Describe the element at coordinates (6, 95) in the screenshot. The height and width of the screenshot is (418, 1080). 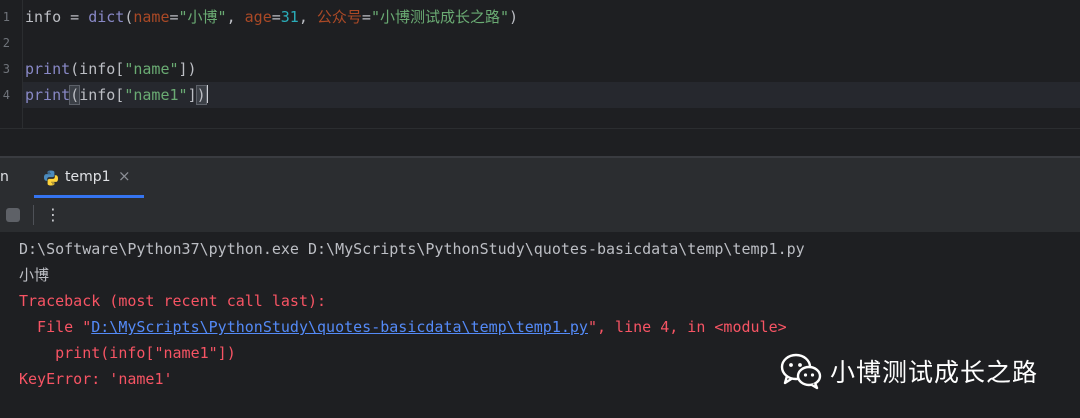
I see `line-number: 4` at that location.